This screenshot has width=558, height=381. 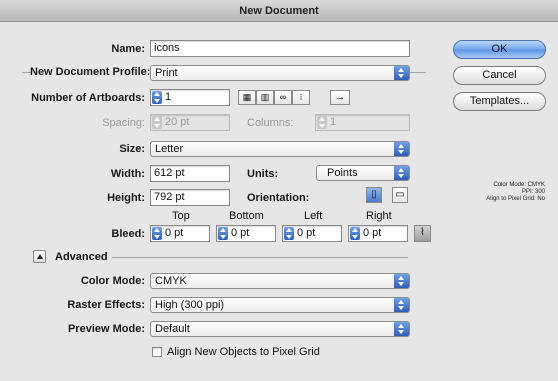 I want to click on preview-mode-label: Preview Mode:, so click(x=106, y=329).